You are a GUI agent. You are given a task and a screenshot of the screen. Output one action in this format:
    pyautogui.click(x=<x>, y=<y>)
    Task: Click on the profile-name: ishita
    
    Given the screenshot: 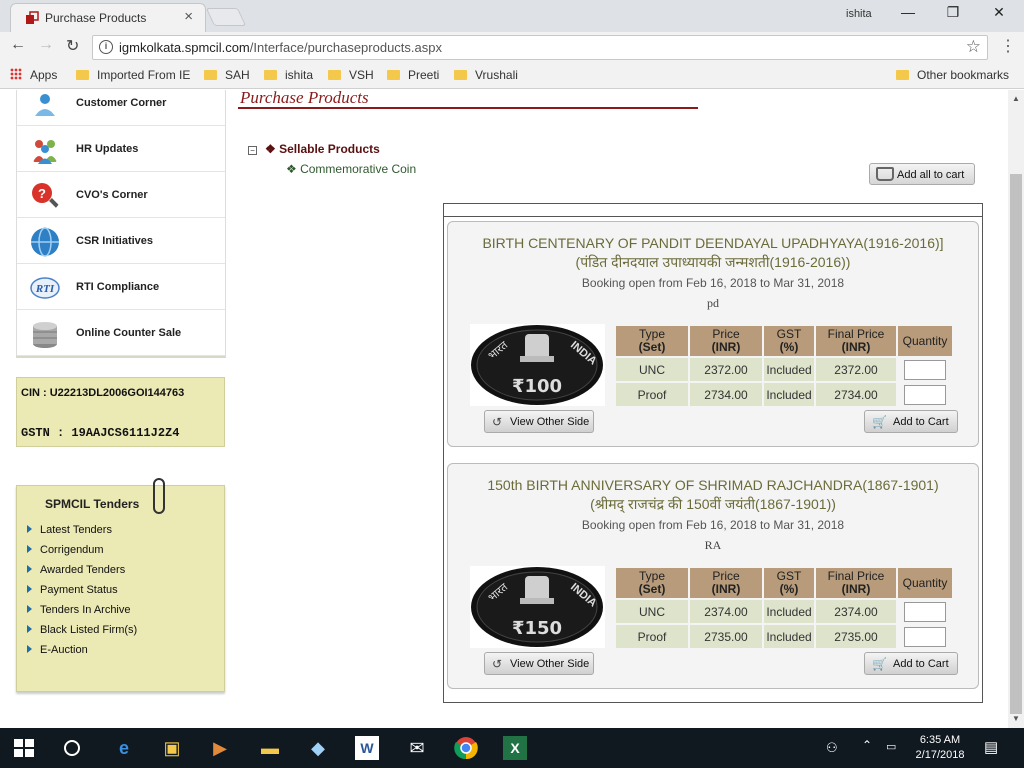 What is the action you would take?
    pyautogui.click(x=859, y=14)
    